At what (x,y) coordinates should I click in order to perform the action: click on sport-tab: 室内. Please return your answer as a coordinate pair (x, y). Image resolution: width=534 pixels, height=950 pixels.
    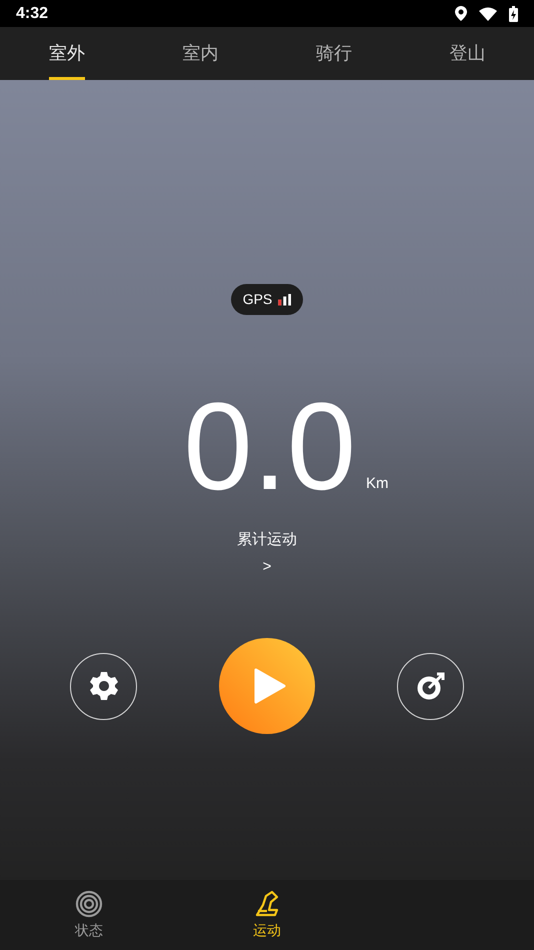
    Looking at the image, I should click on (200, 53).